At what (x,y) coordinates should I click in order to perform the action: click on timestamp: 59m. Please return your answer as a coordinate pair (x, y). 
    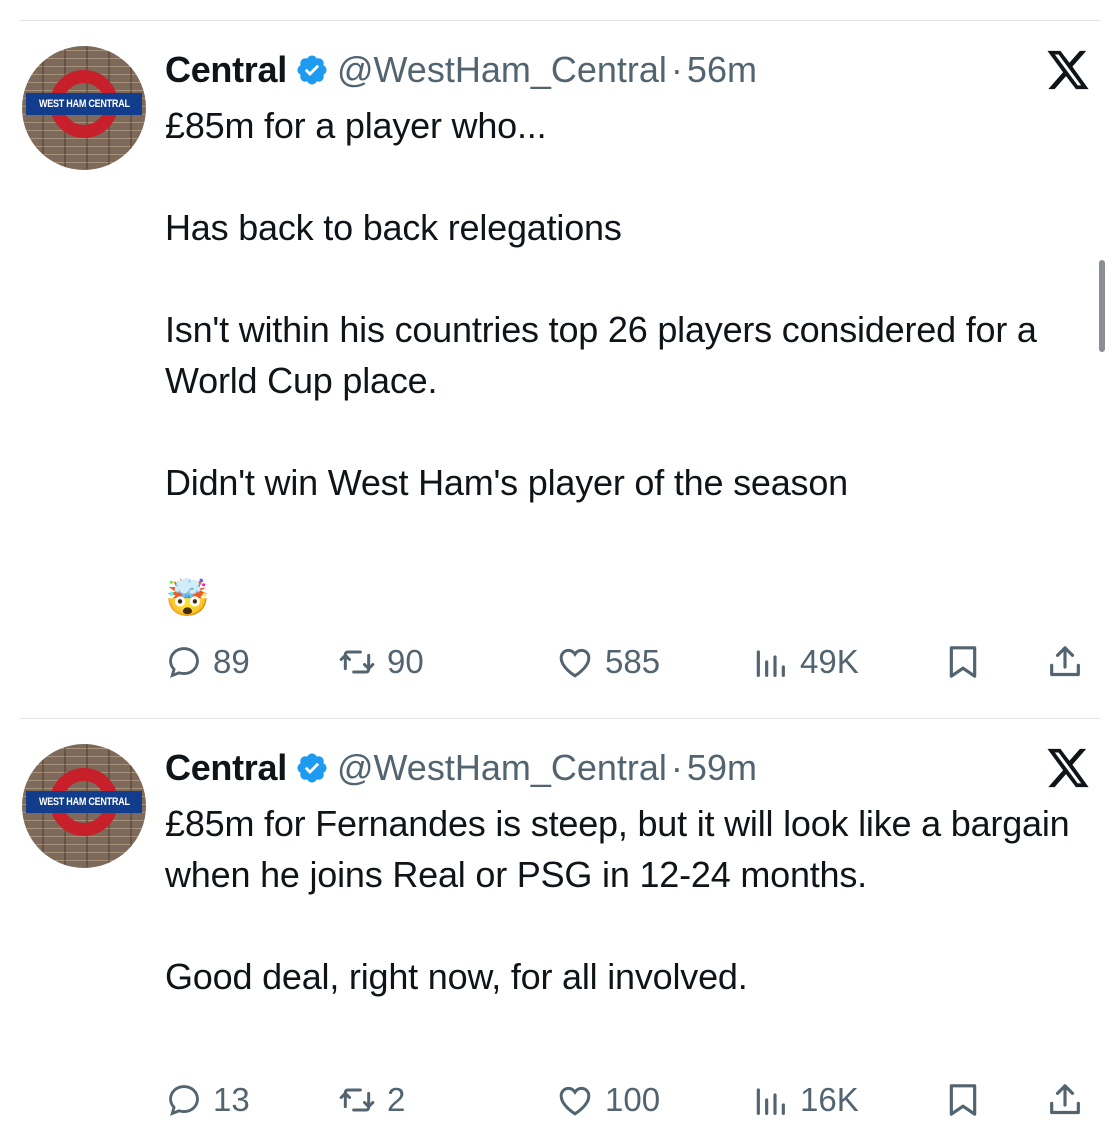
    Looking at the image, I should click on (722, 768).